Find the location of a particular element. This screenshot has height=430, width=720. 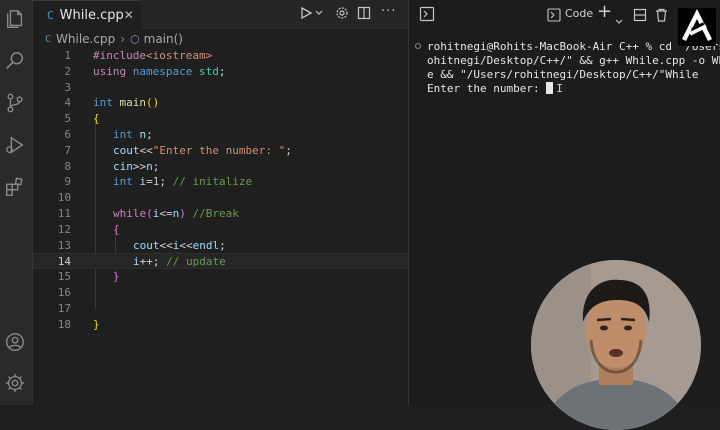

gear-icon is located at coordinates (342, 15).